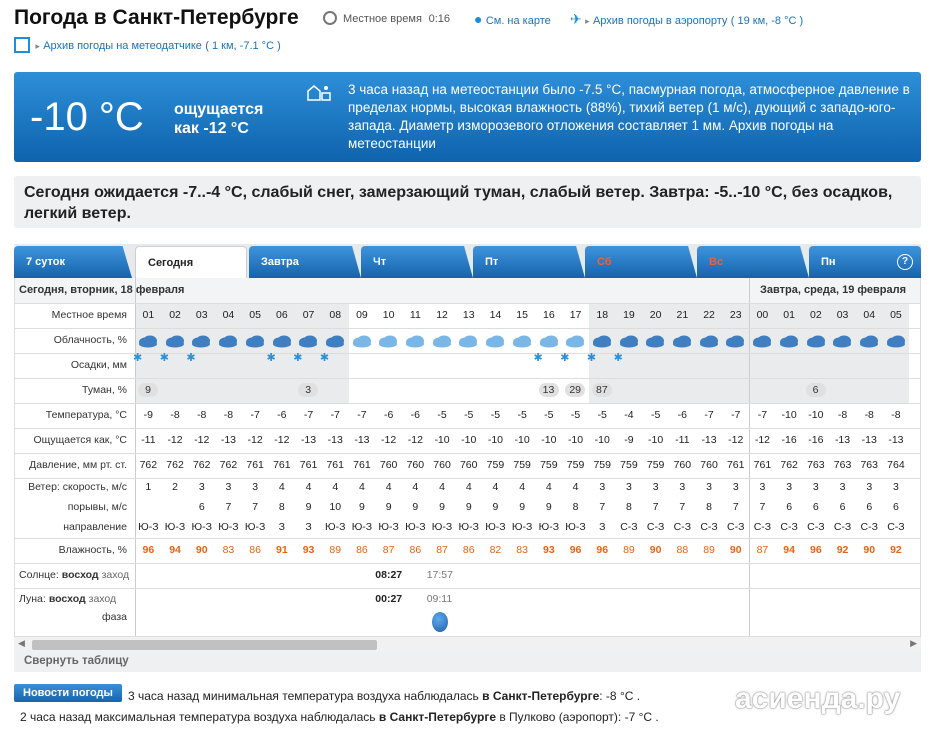 The height and width of the screenshot is (740, 933). Describe the element at coordinates (104, 390) in the screenshot. I see `label-fog: Туман, %` at that location.